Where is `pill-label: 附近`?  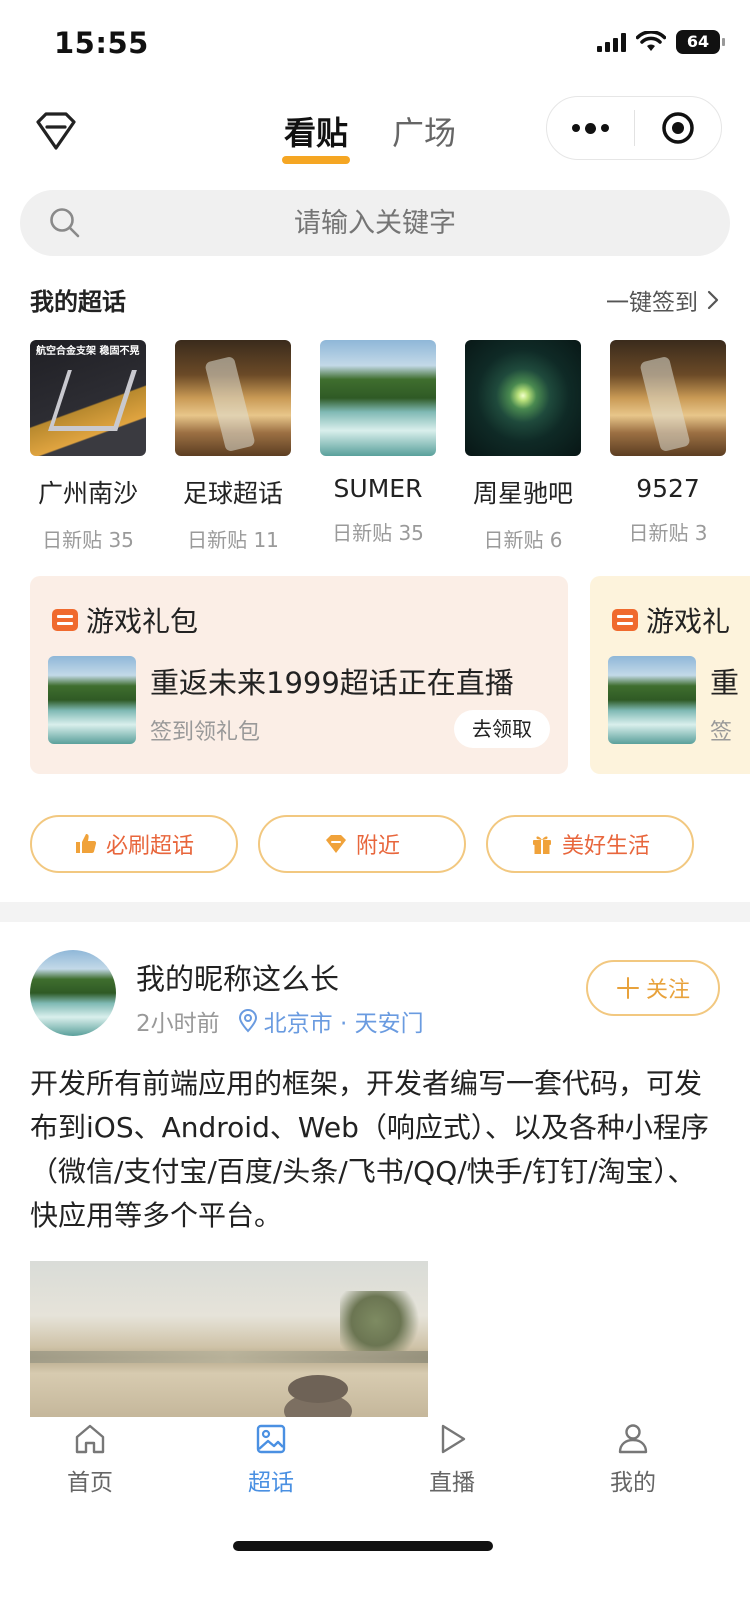 pill-label: 附近 is located at coordinates (377, 846).